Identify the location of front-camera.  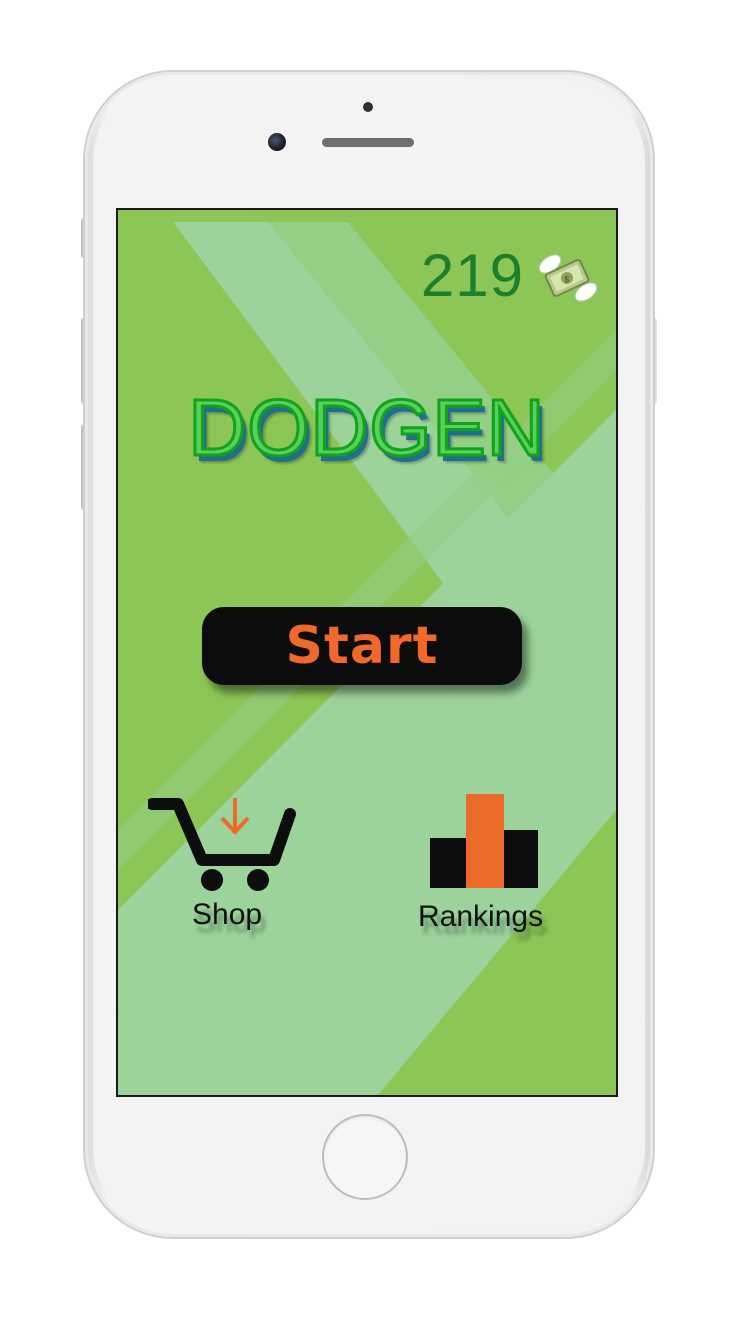
(277, 142).